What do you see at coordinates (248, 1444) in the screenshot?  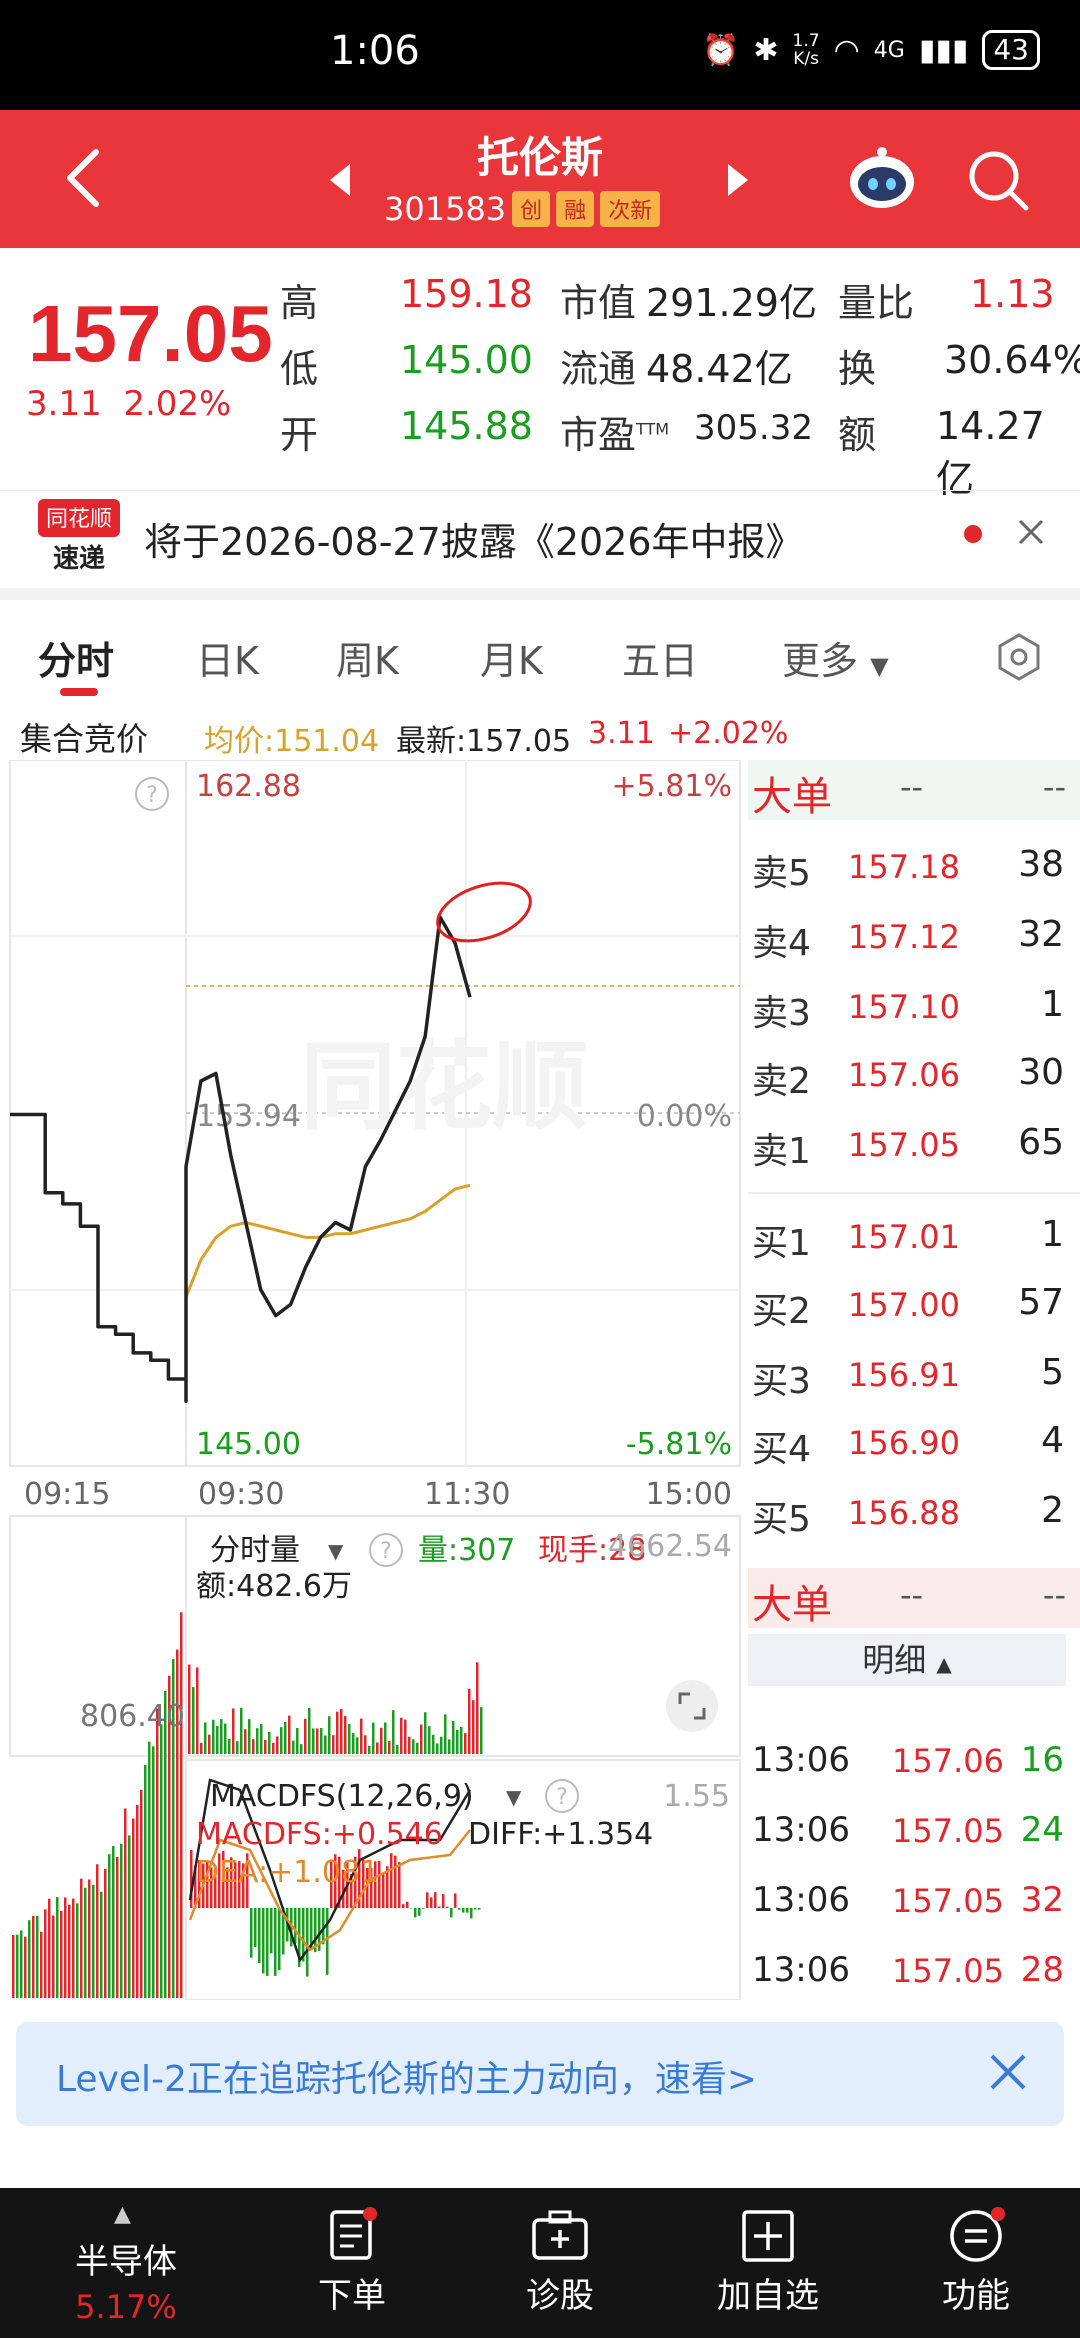 I see `y-bot-label: 145.00` at bounding box center [248, 1444].